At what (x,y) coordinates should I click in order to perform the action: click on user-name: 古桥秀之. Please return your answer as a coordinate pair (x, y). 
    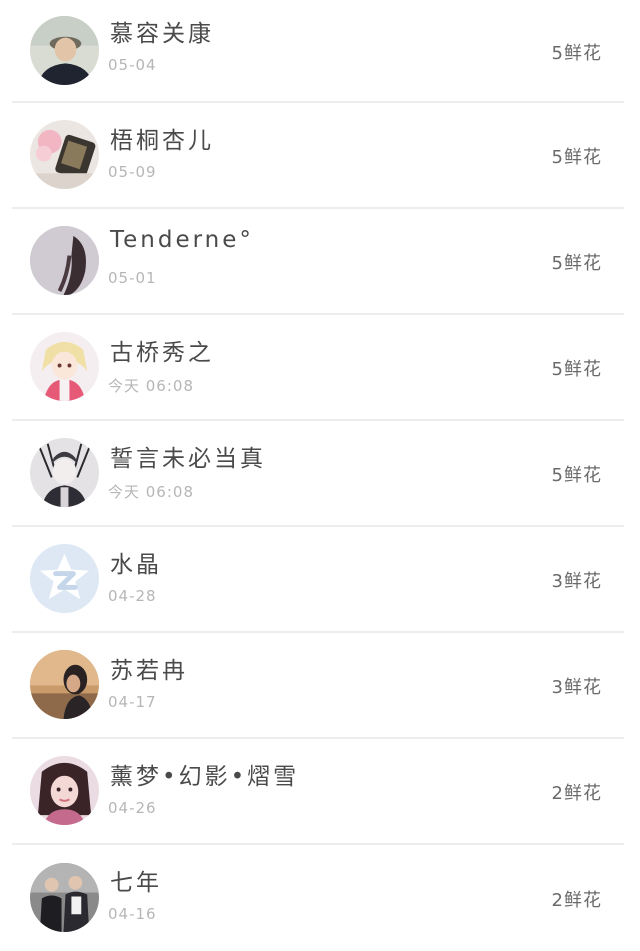
    Looking at the image, I should click on (162, 350).